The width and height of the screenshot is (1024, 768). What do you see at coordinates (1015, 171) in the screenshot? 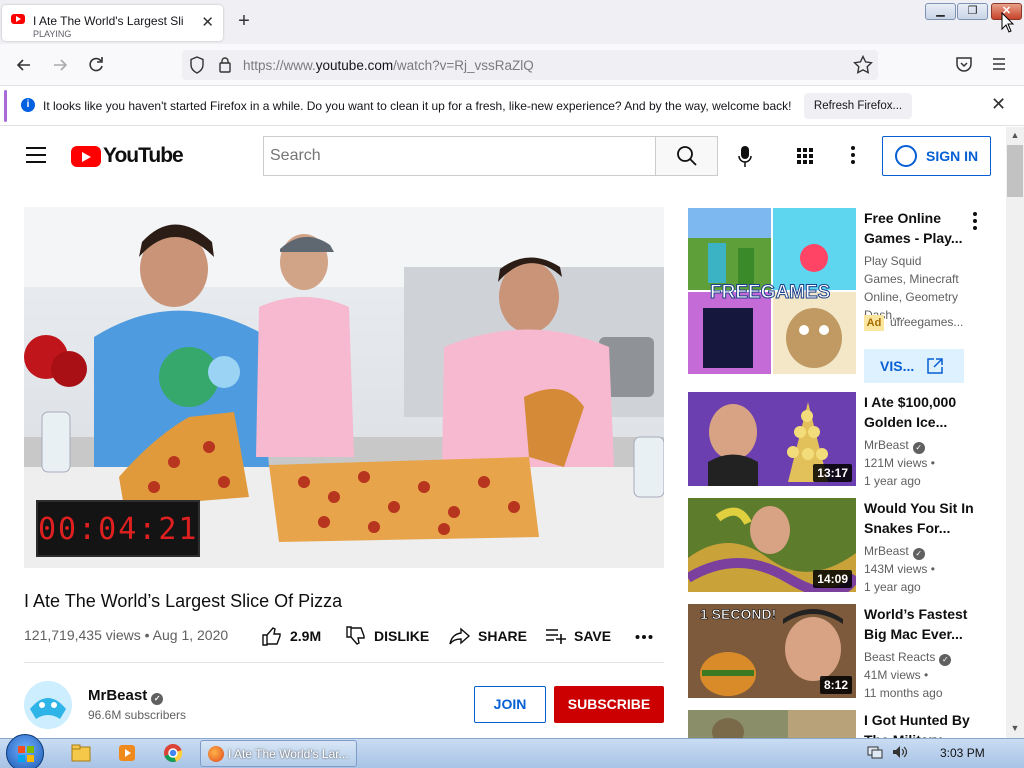
I see `scrollbar-thumb` at bounding box center [1015, 171].